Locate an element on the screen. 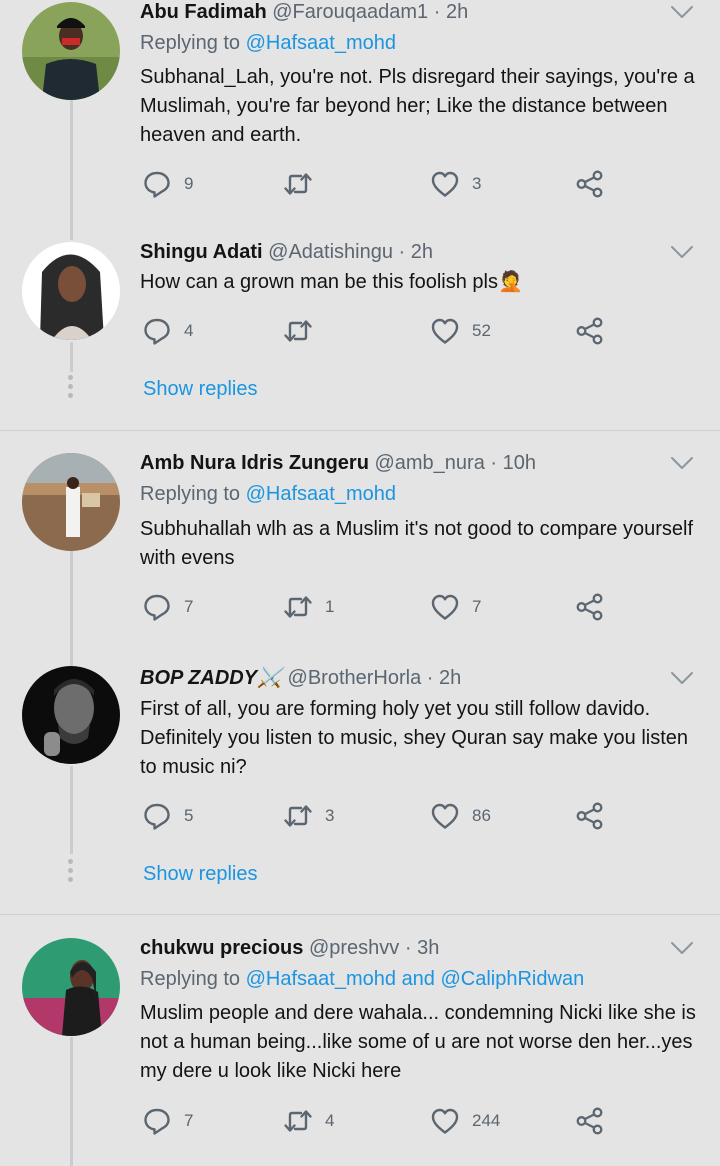  handle: @BrotherHorla is located at coordinates (355, 678).